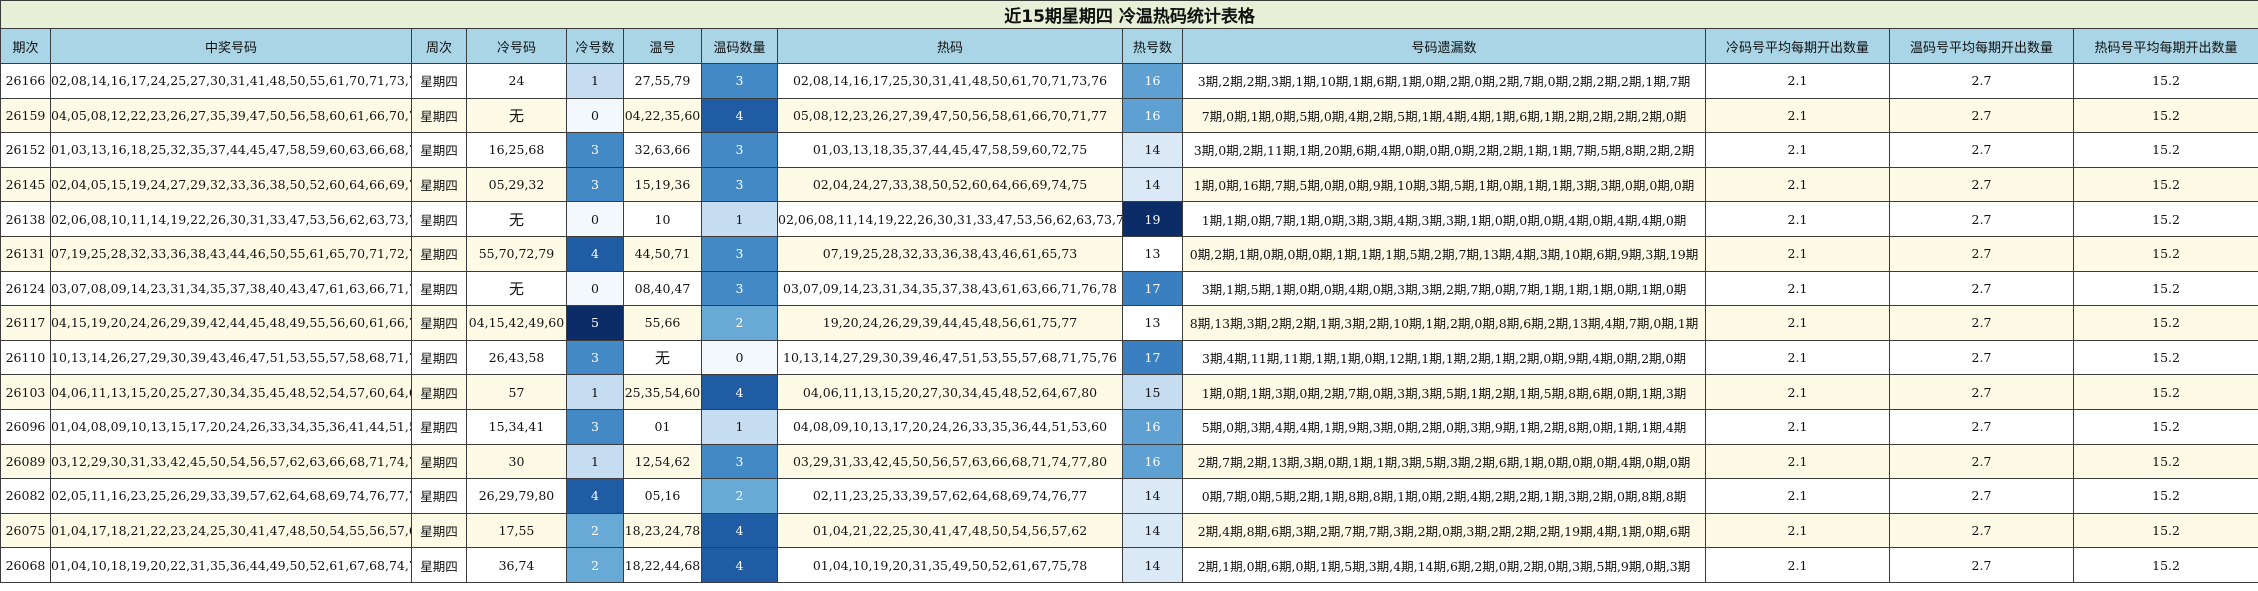  What do you see at coordinates (595, 150) in the screenshot?
I see `cold-count-cell: 3` at bounding box center [595, 150].